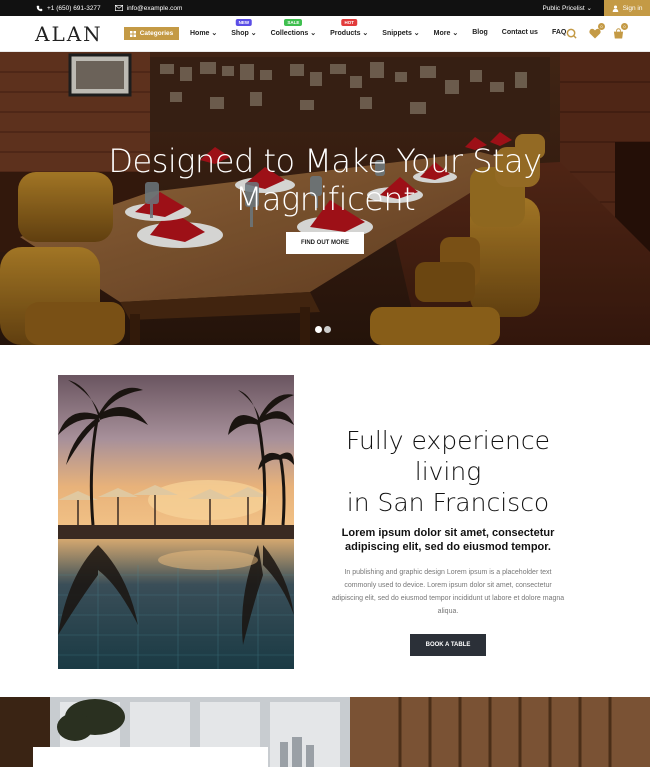 Image resolution: width=650 pixels, height=767 pixels. What do you see at coordinates (345, 33) in the screenshot?
I see `menu-label: Products` at bounding box center [345, 33].